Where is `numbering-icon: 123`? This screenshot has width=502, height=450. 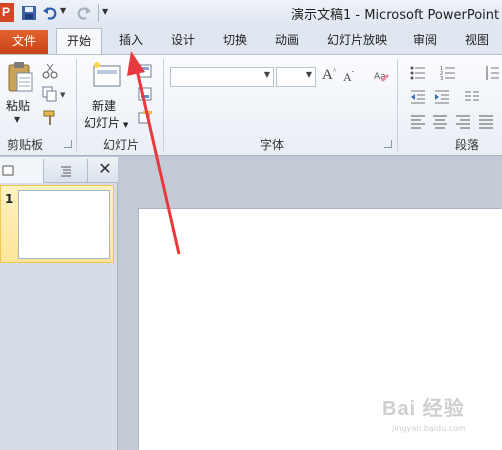 numbering-icon: 123 is located at coordinates (448, 73).